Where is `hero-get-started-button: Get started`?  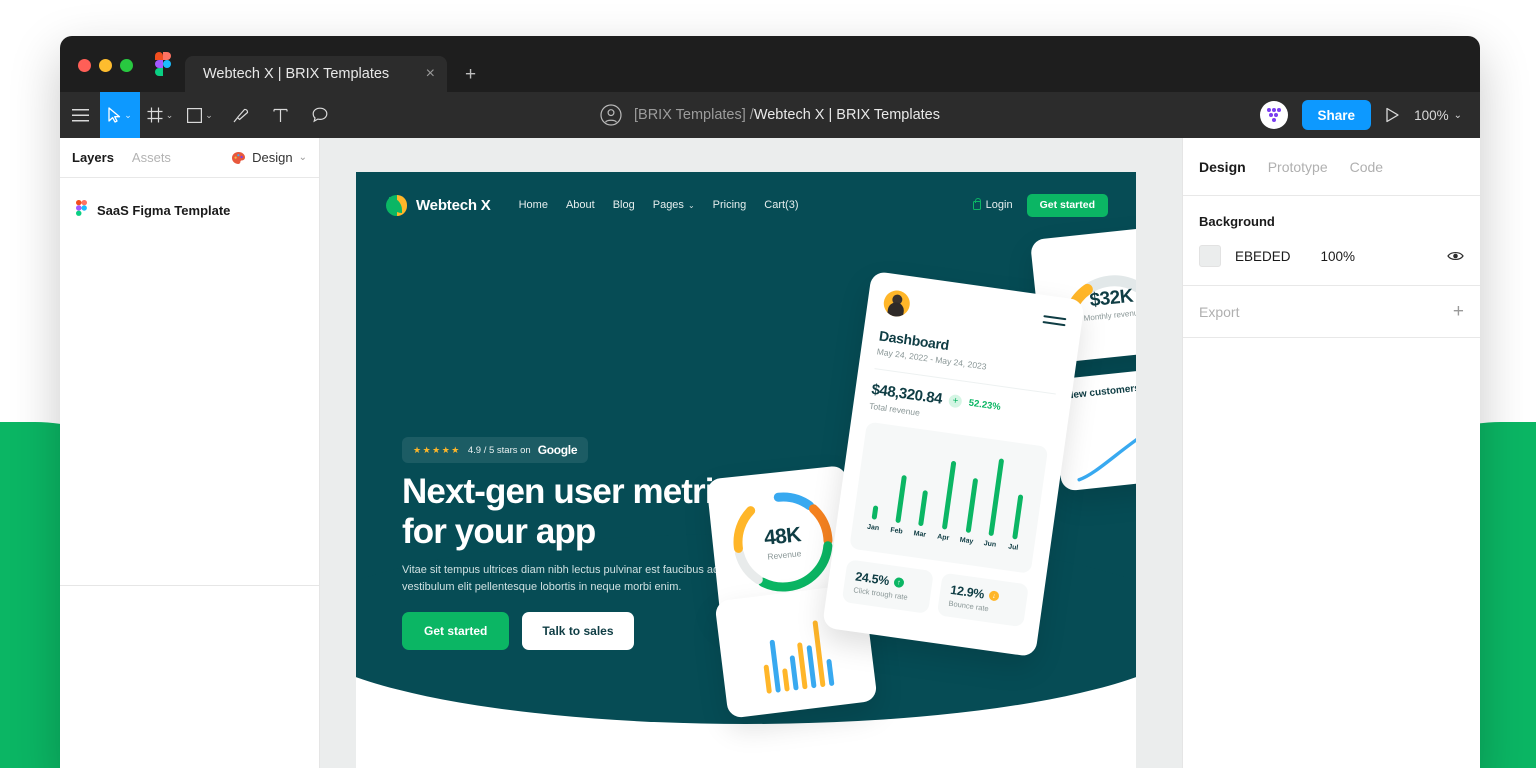
hero-get-started-button: Get started is located at coordinates (456, 631).